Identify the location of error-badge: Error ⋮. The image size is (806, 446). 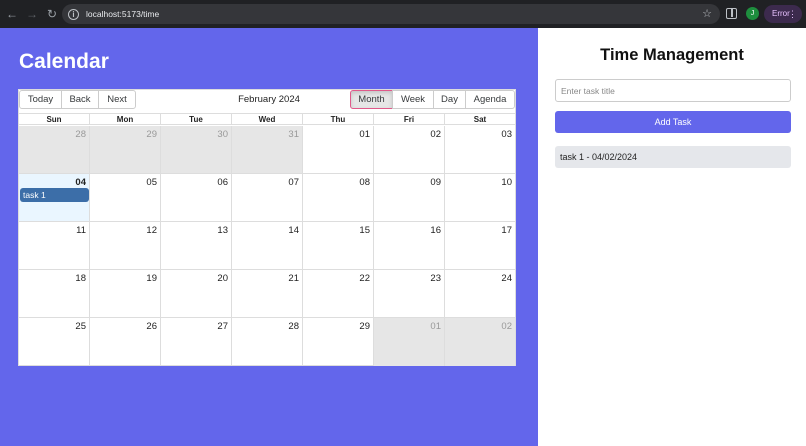
(783, 14).